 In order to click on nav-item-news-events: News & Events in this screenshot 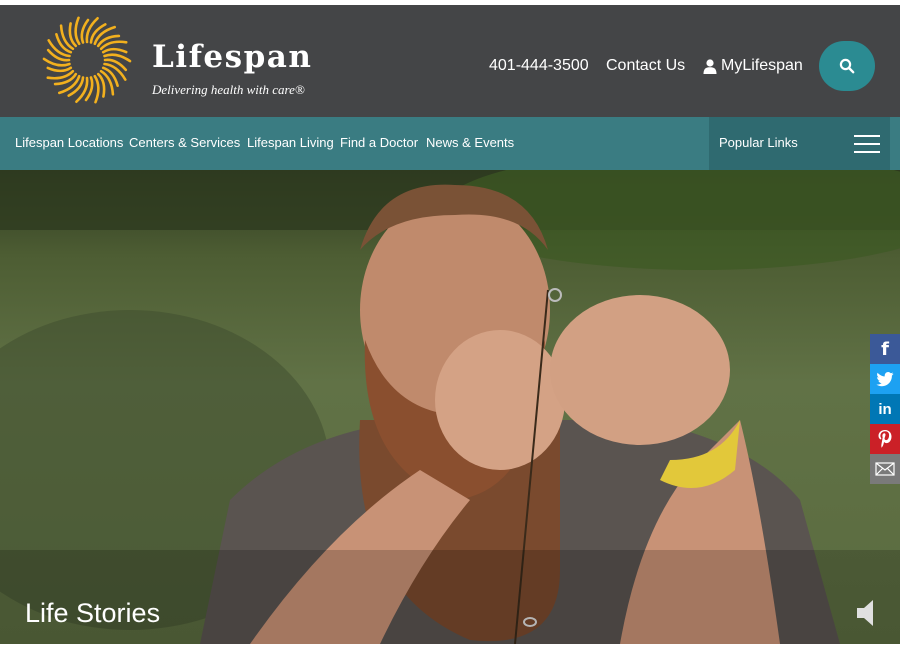, I will do `click(470, 142)`.